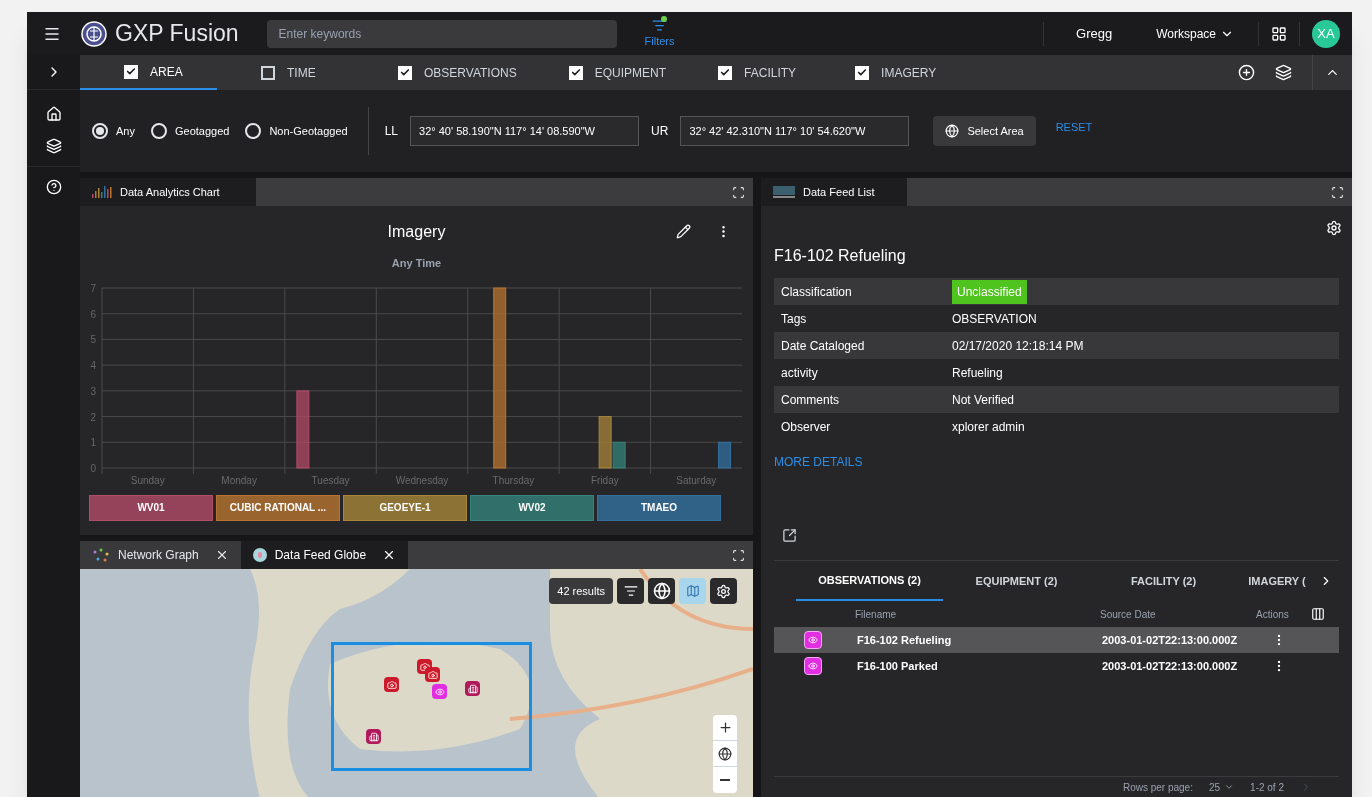 The width and height of the screenshot is (1372, 797). I want to click on layer-settings-icon, so click(1283, 72).